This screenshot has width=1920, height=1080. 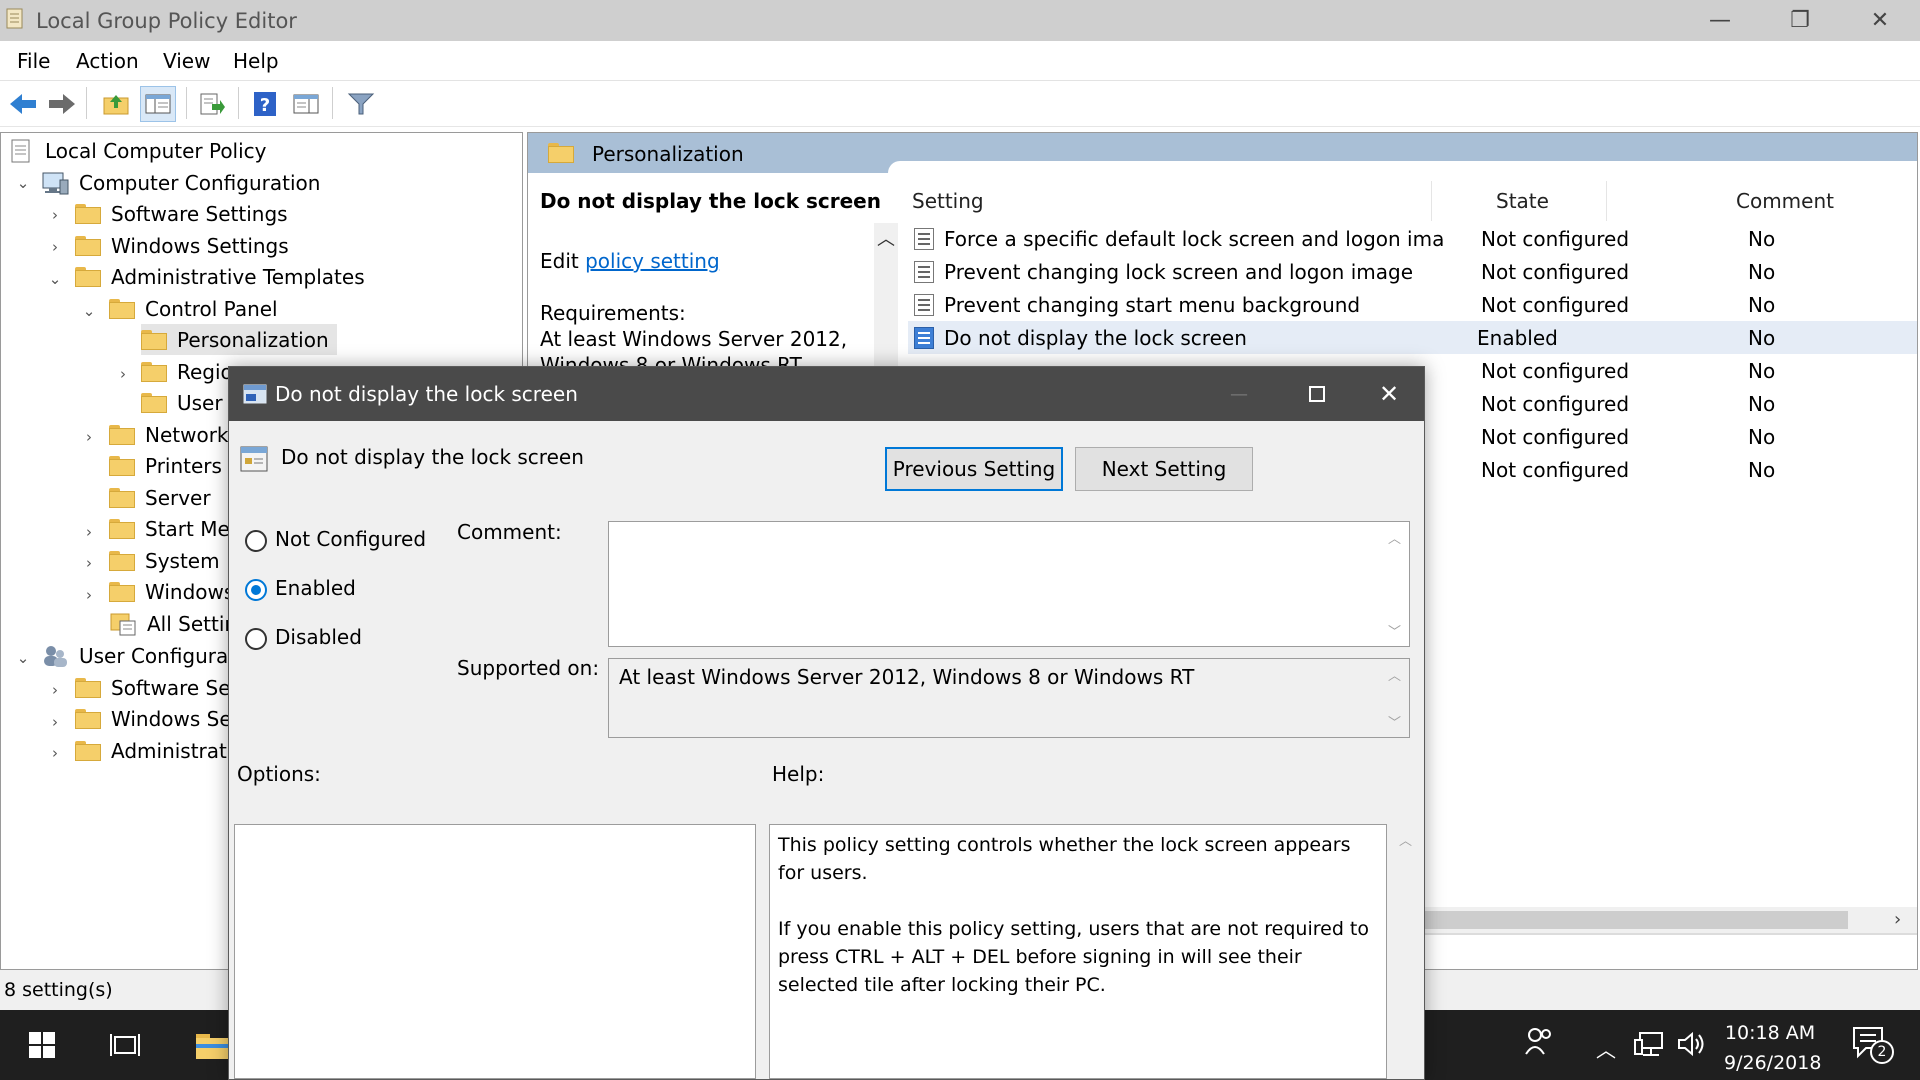 What do you see at coordinates (171, 718) in the screenshot?
I see `tree-label: Windows Se` at bounding box center [171, 718].